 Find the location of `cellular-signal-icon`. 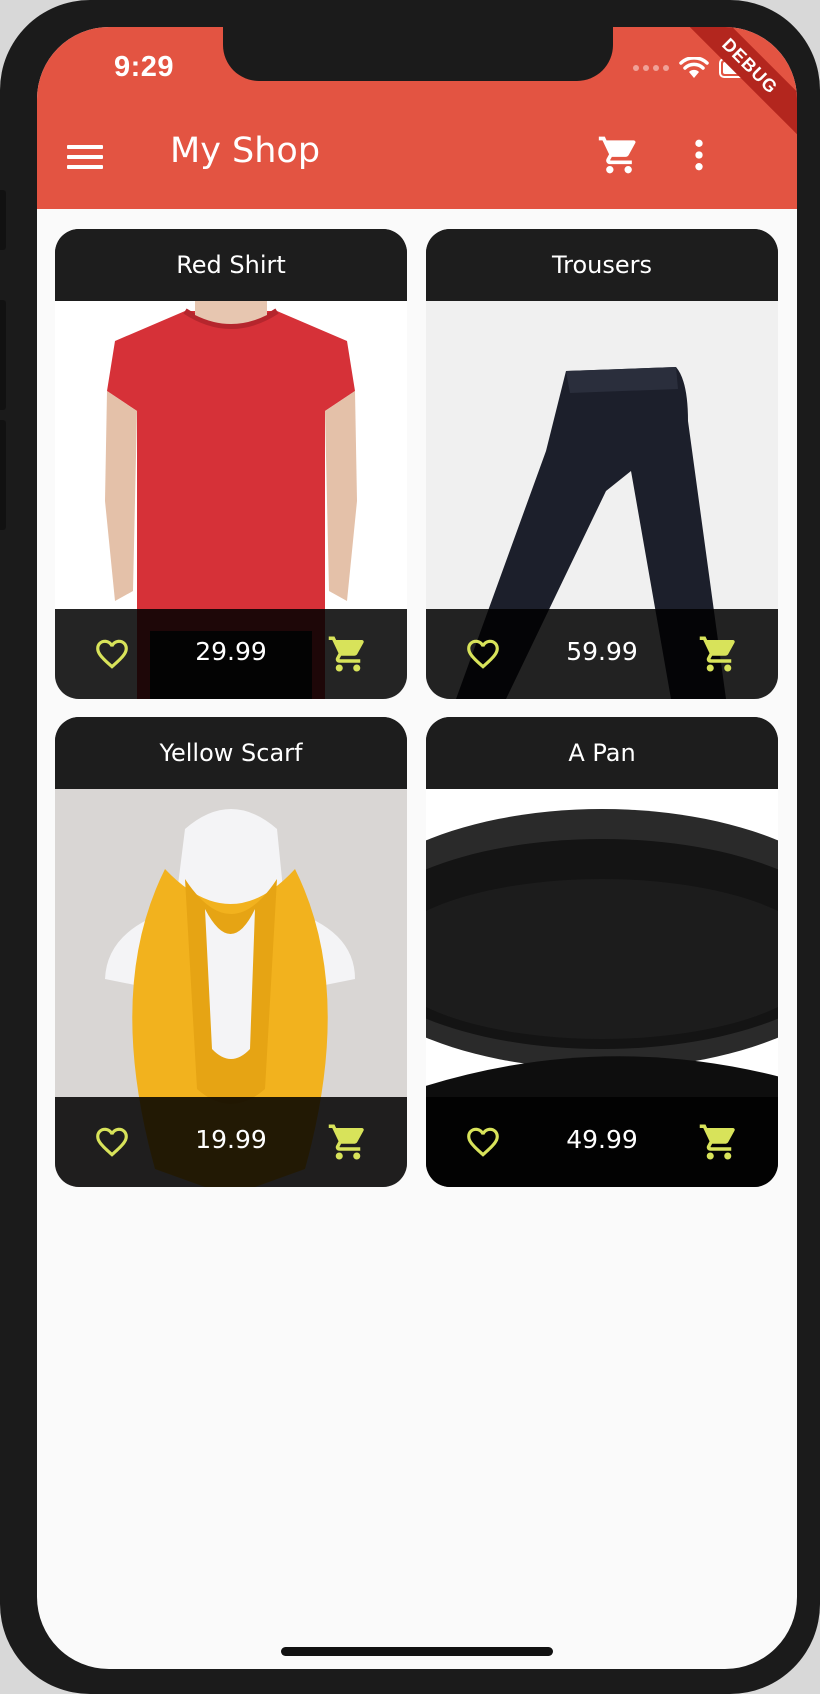

cellular-signal-icon is located at coordinates (651, 68).